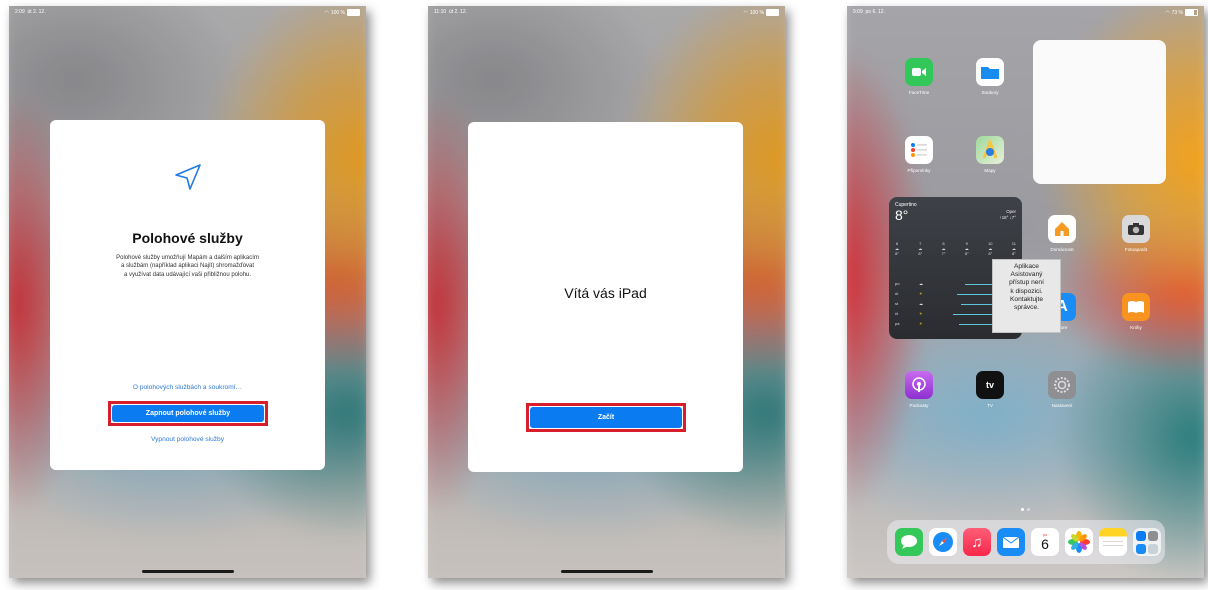 The height and width of the screenshot is (590, 1208). Describe the element at coordinates (1136, 327) in the screenshot. I see `app-label-books: Knihy` at that location.